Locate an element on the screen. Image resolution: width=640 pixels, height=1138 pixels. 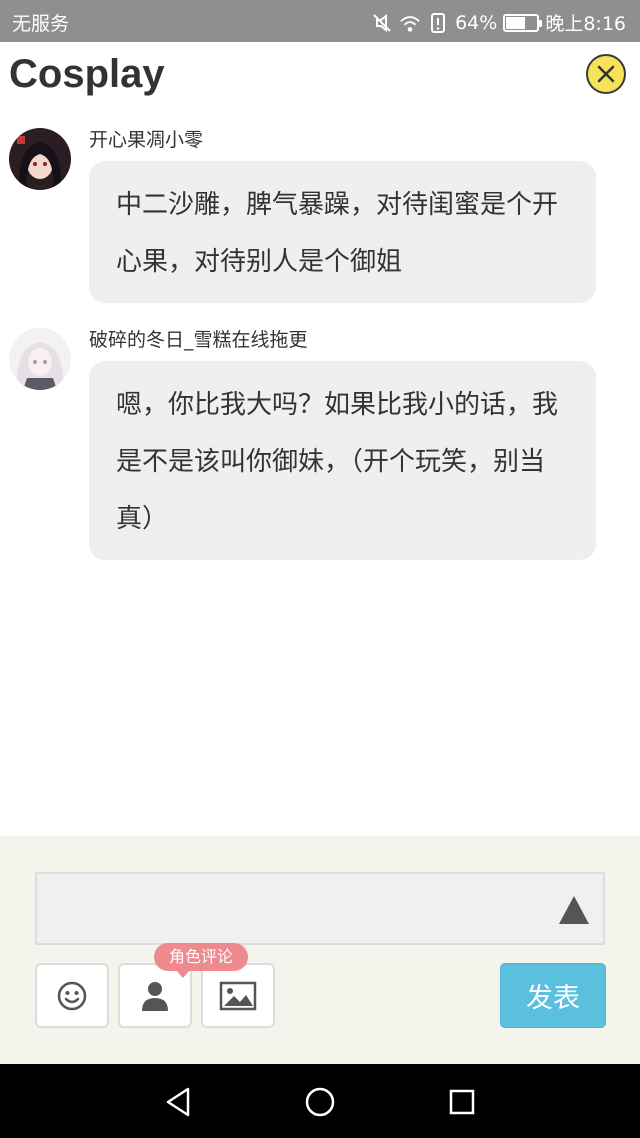
person-icon is located at coordinates (155, 996).